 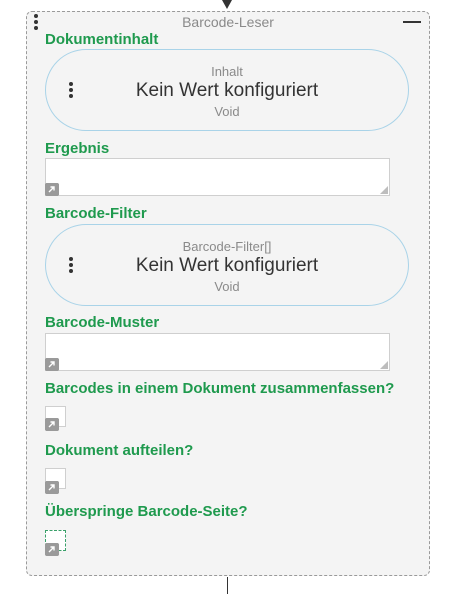 What do you see at coordinates (217, 352) in the screenshot?
I see `barcode-pattern-input` at bounding box center [217, 352].